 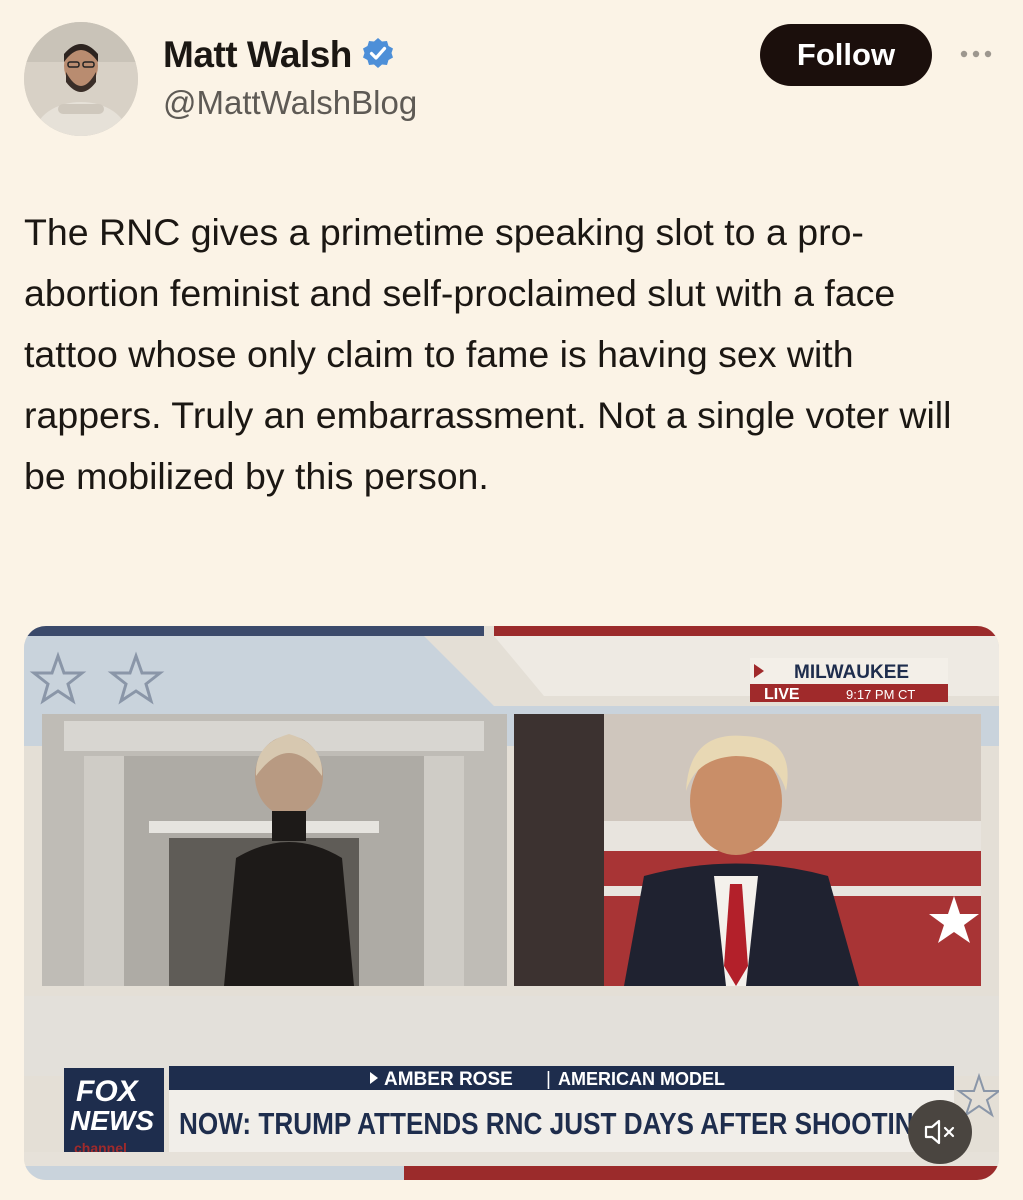 What do you see at coordinates (940, 1132) in the screenshot?
I see `speaker-muted-icon` at bounding box center [940, 1132].